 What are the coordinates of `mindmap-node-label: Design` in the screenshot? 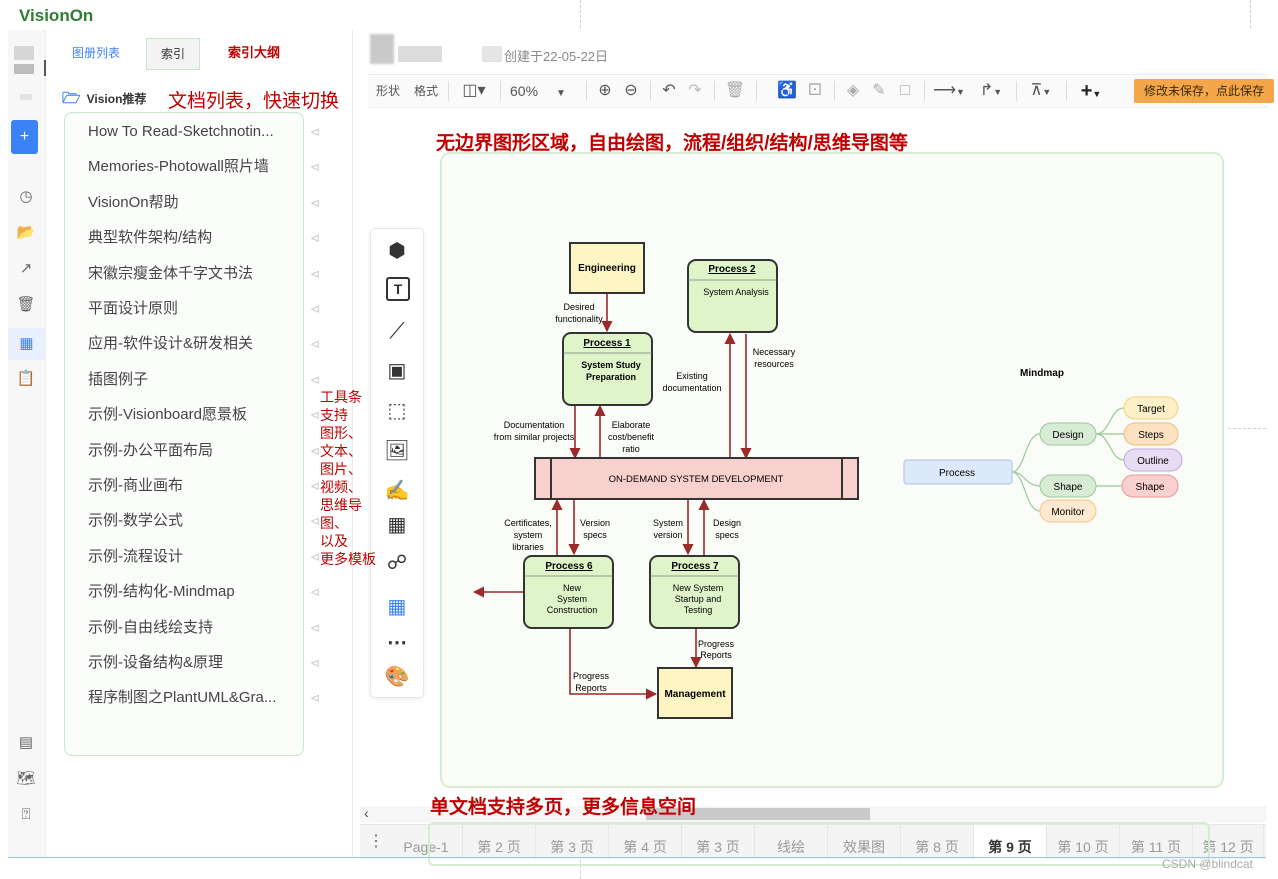 It's located at (1067, 435).